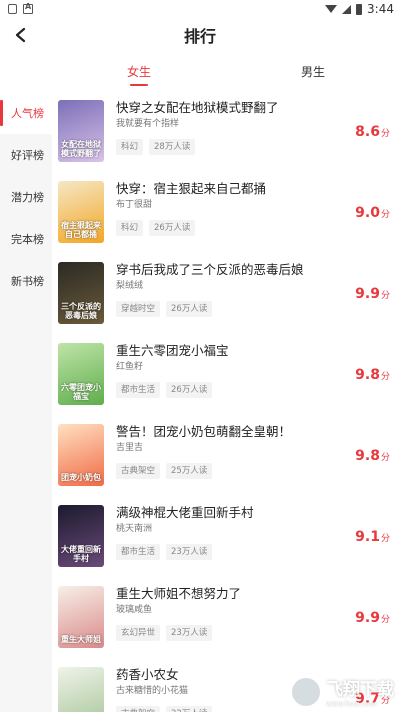 This screenshot has width=400, height=712. I want to click on book-tags: 穿越时空 26万人读, so click(253, 309).